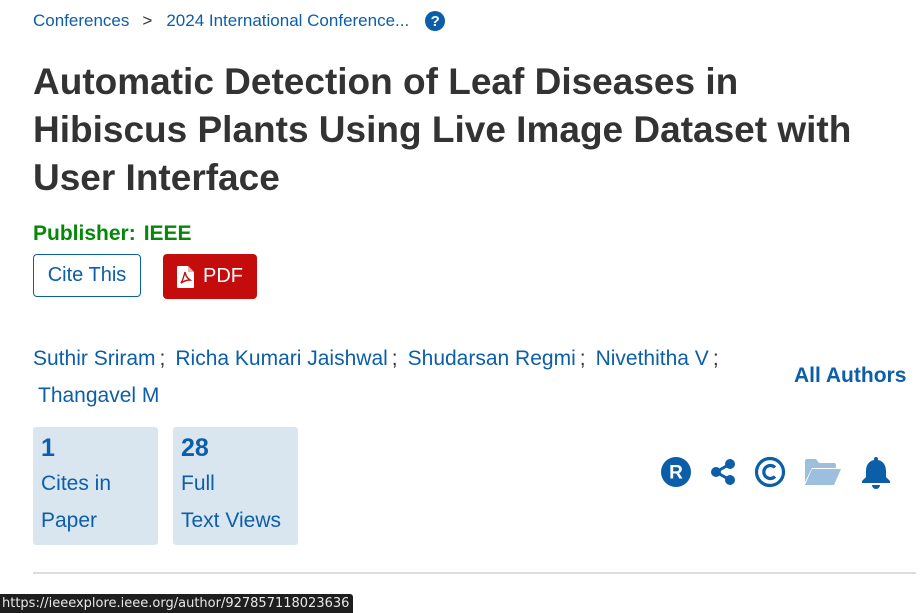 The height and width of the screenshot is (613, 923). Describe the element at coordinates (84, 233) in the screenshot. I see `publisher-label: Publisher:` at that location.